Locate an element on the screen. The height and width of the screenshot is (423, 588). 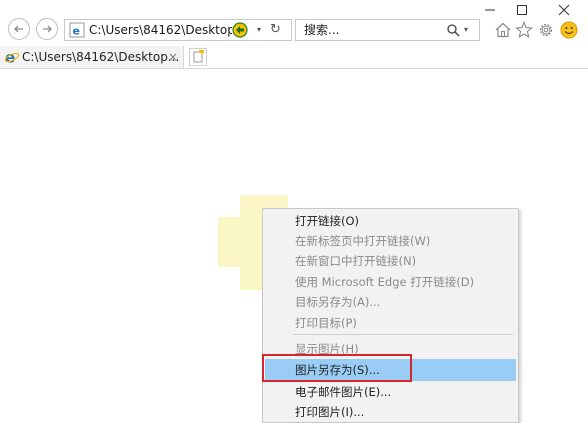
maximize-icon is located at coordinates (522, 10).